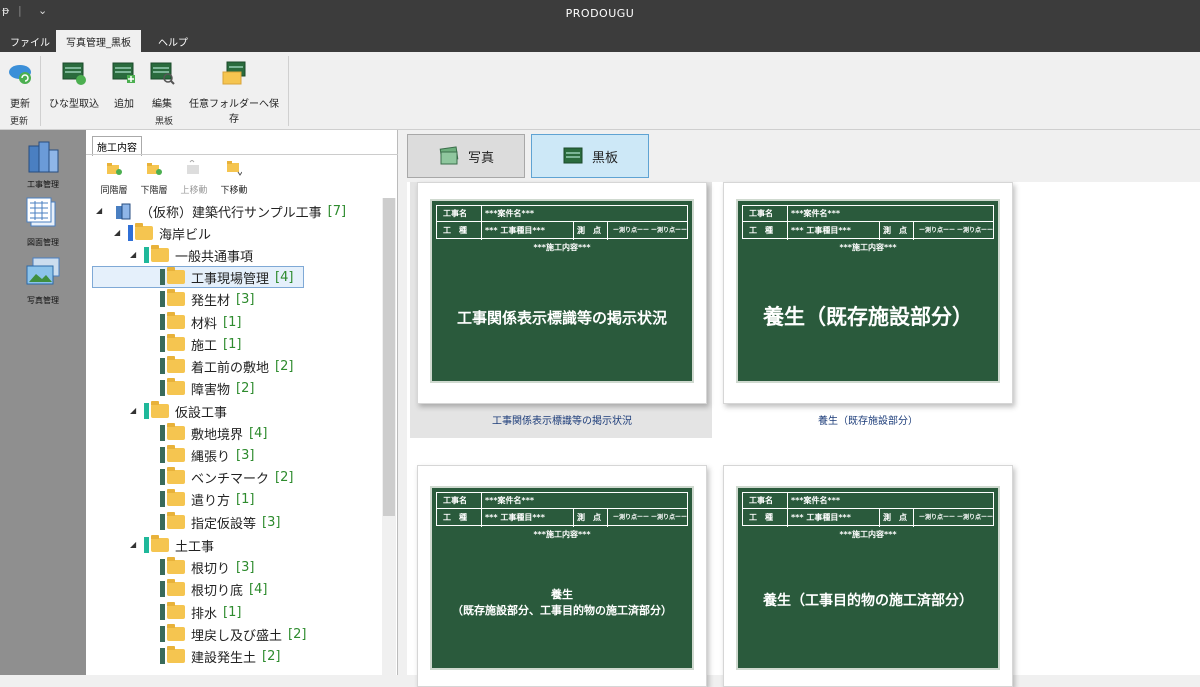 Image resolution: width=1200 pixels, height=687 pixels. Describe the element at coordinates (220, 656) in the screenshot. I see `tree-node-item: 建設発生土 [2]` at that location.